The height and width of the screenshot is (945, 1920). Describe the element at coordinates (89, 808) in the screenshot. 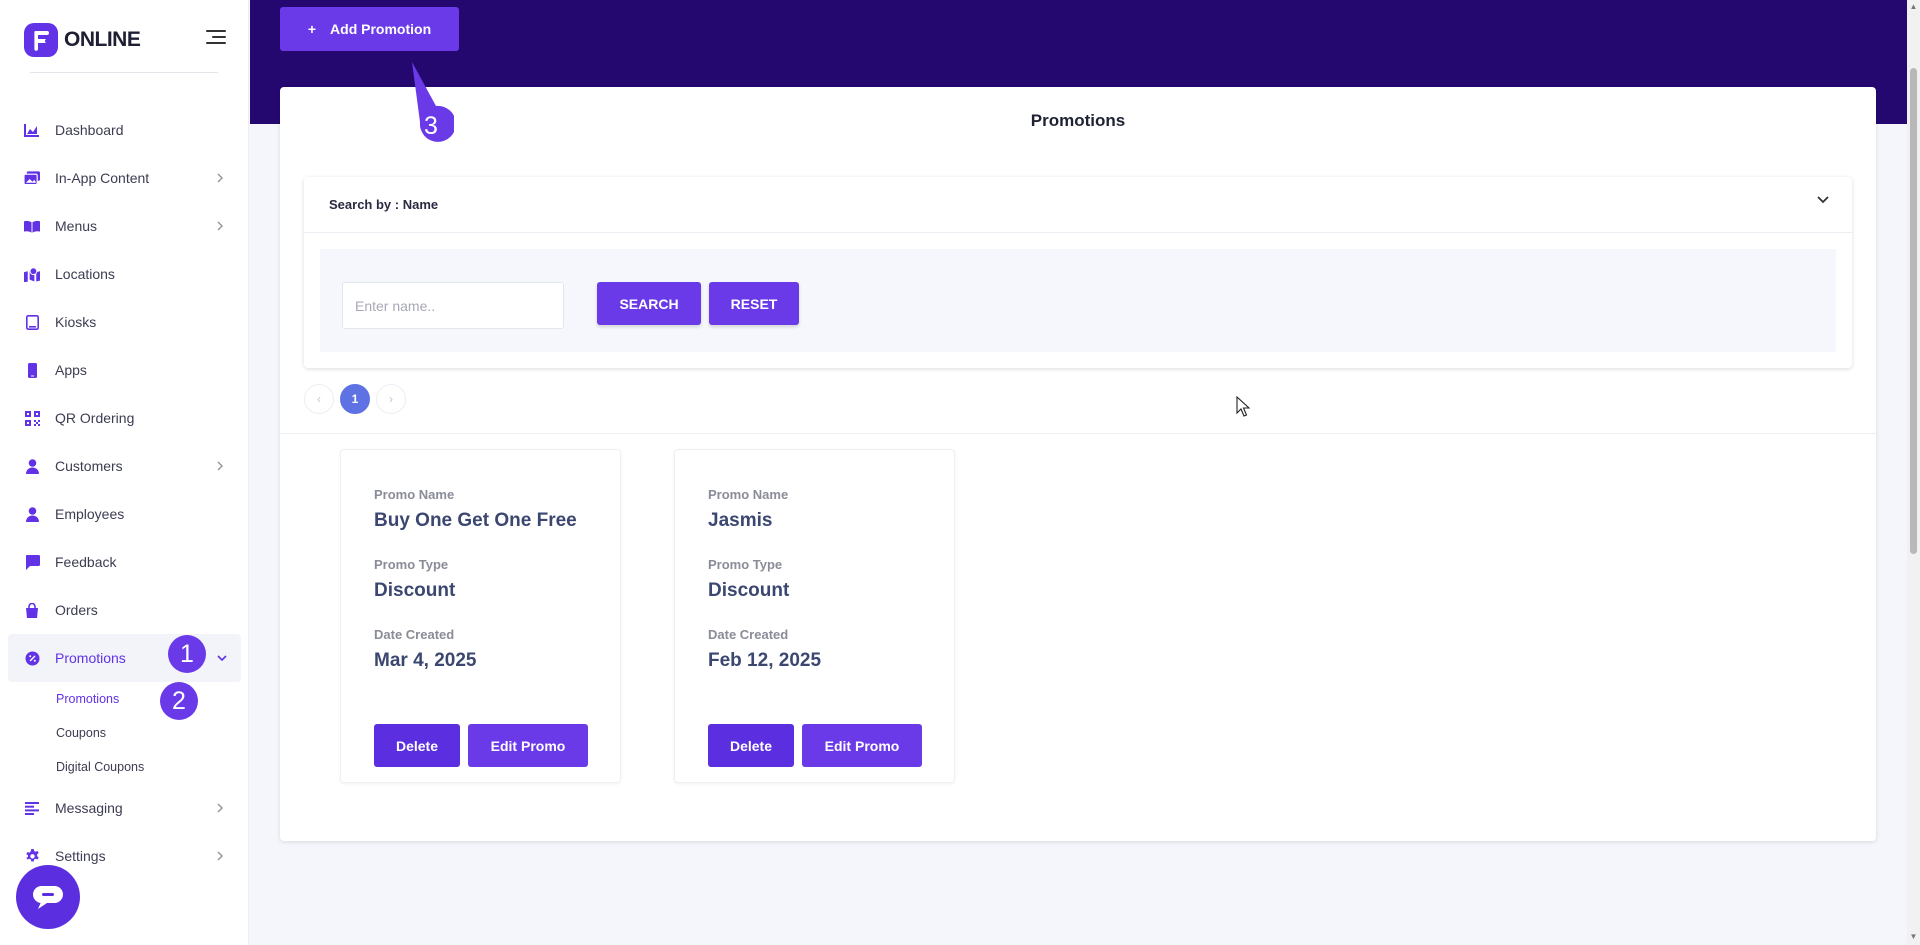

I see `sidebar-item-label: Messaging` at that location.